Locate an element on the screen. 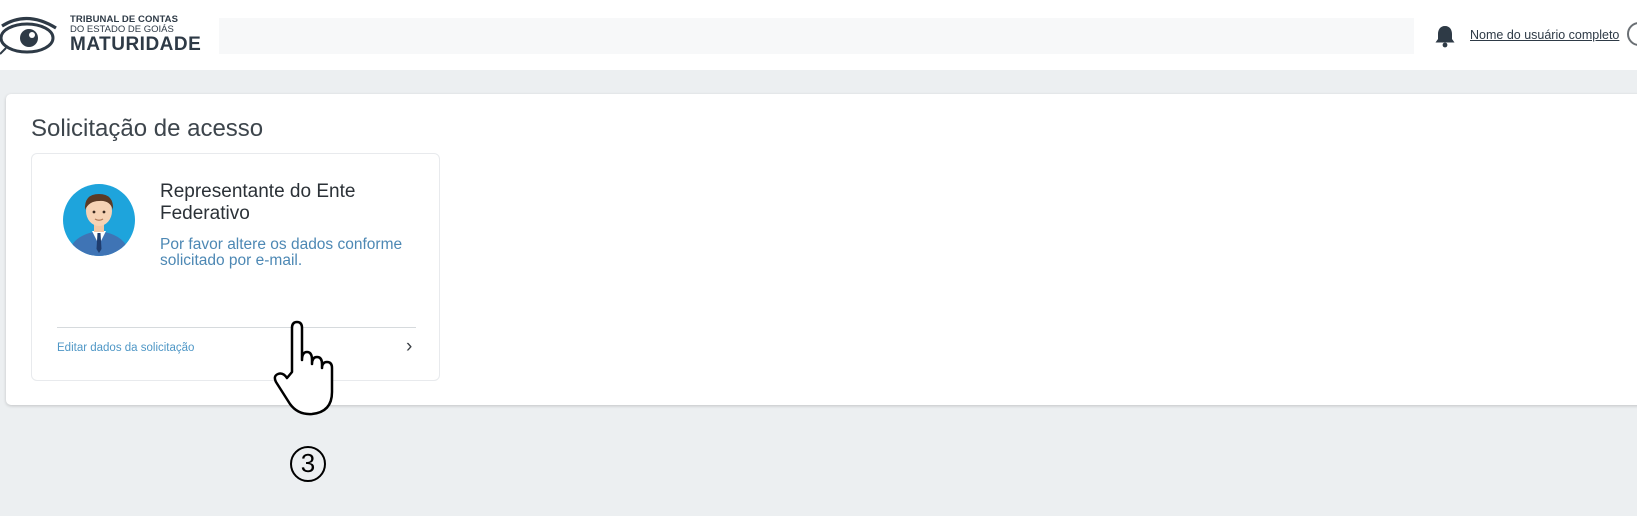 The image size is (1637, 516). card-title: Representante do Ente Federativo is located at coordinates (258, 202).